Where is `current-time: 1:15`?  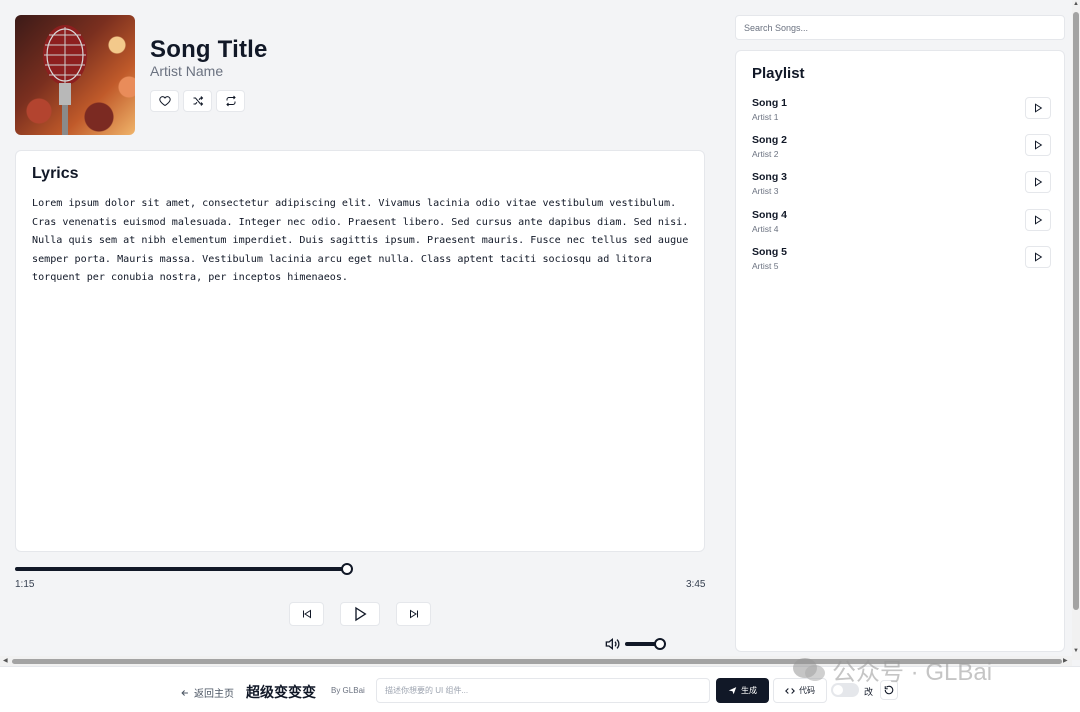 current-time: 1:15 is located at coordinates (25, 584).